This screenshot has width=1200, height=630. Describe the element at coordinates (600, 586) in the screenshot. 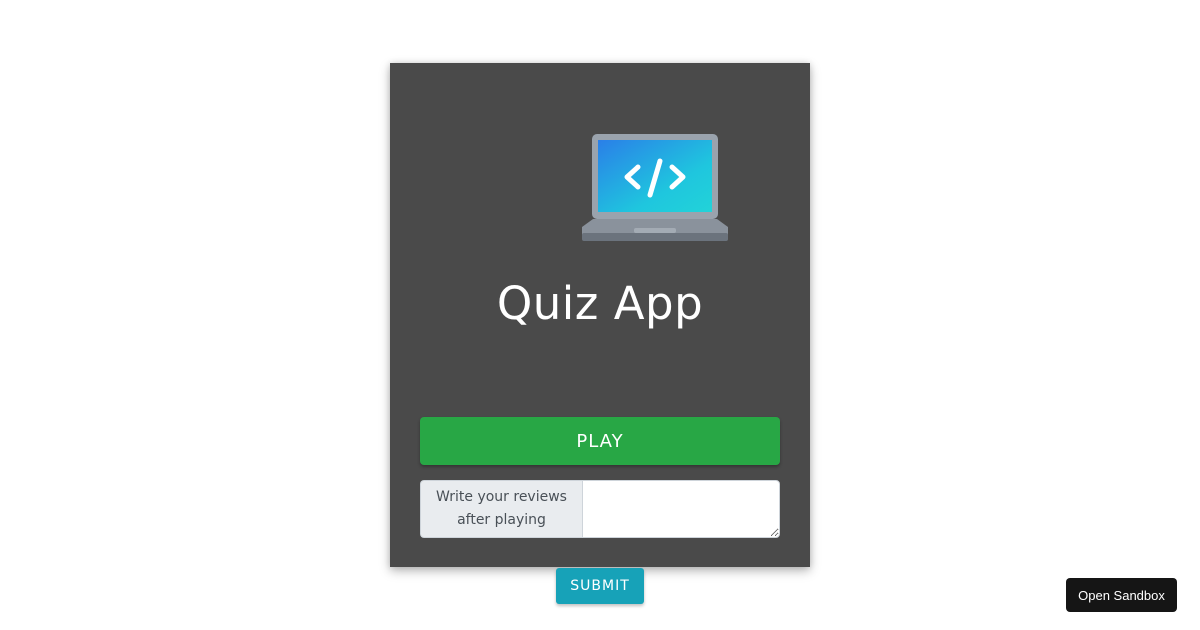

I see `submit-button: SUBMIT` at that location.